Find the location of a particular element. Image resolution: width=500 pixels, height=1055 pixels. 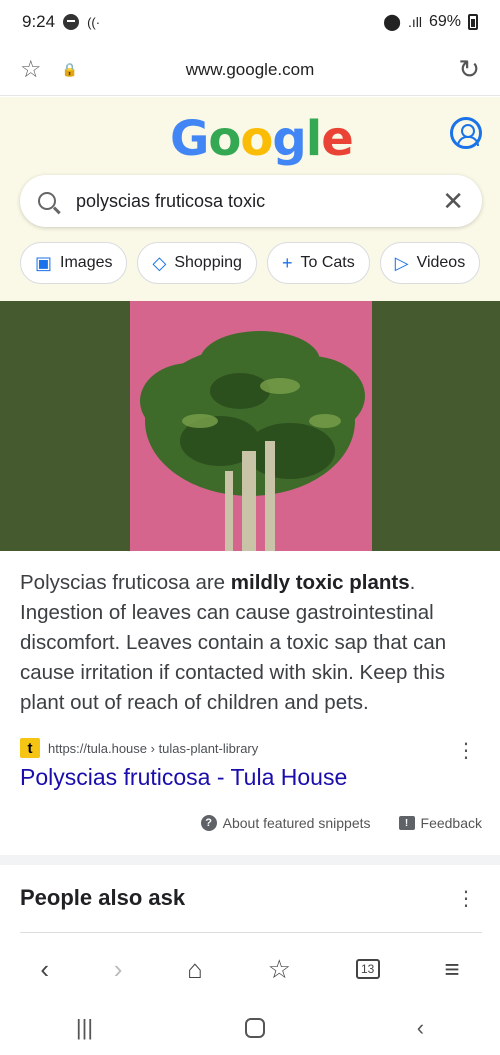

wifi-icon: ((· is located at coordinates (94, 22).